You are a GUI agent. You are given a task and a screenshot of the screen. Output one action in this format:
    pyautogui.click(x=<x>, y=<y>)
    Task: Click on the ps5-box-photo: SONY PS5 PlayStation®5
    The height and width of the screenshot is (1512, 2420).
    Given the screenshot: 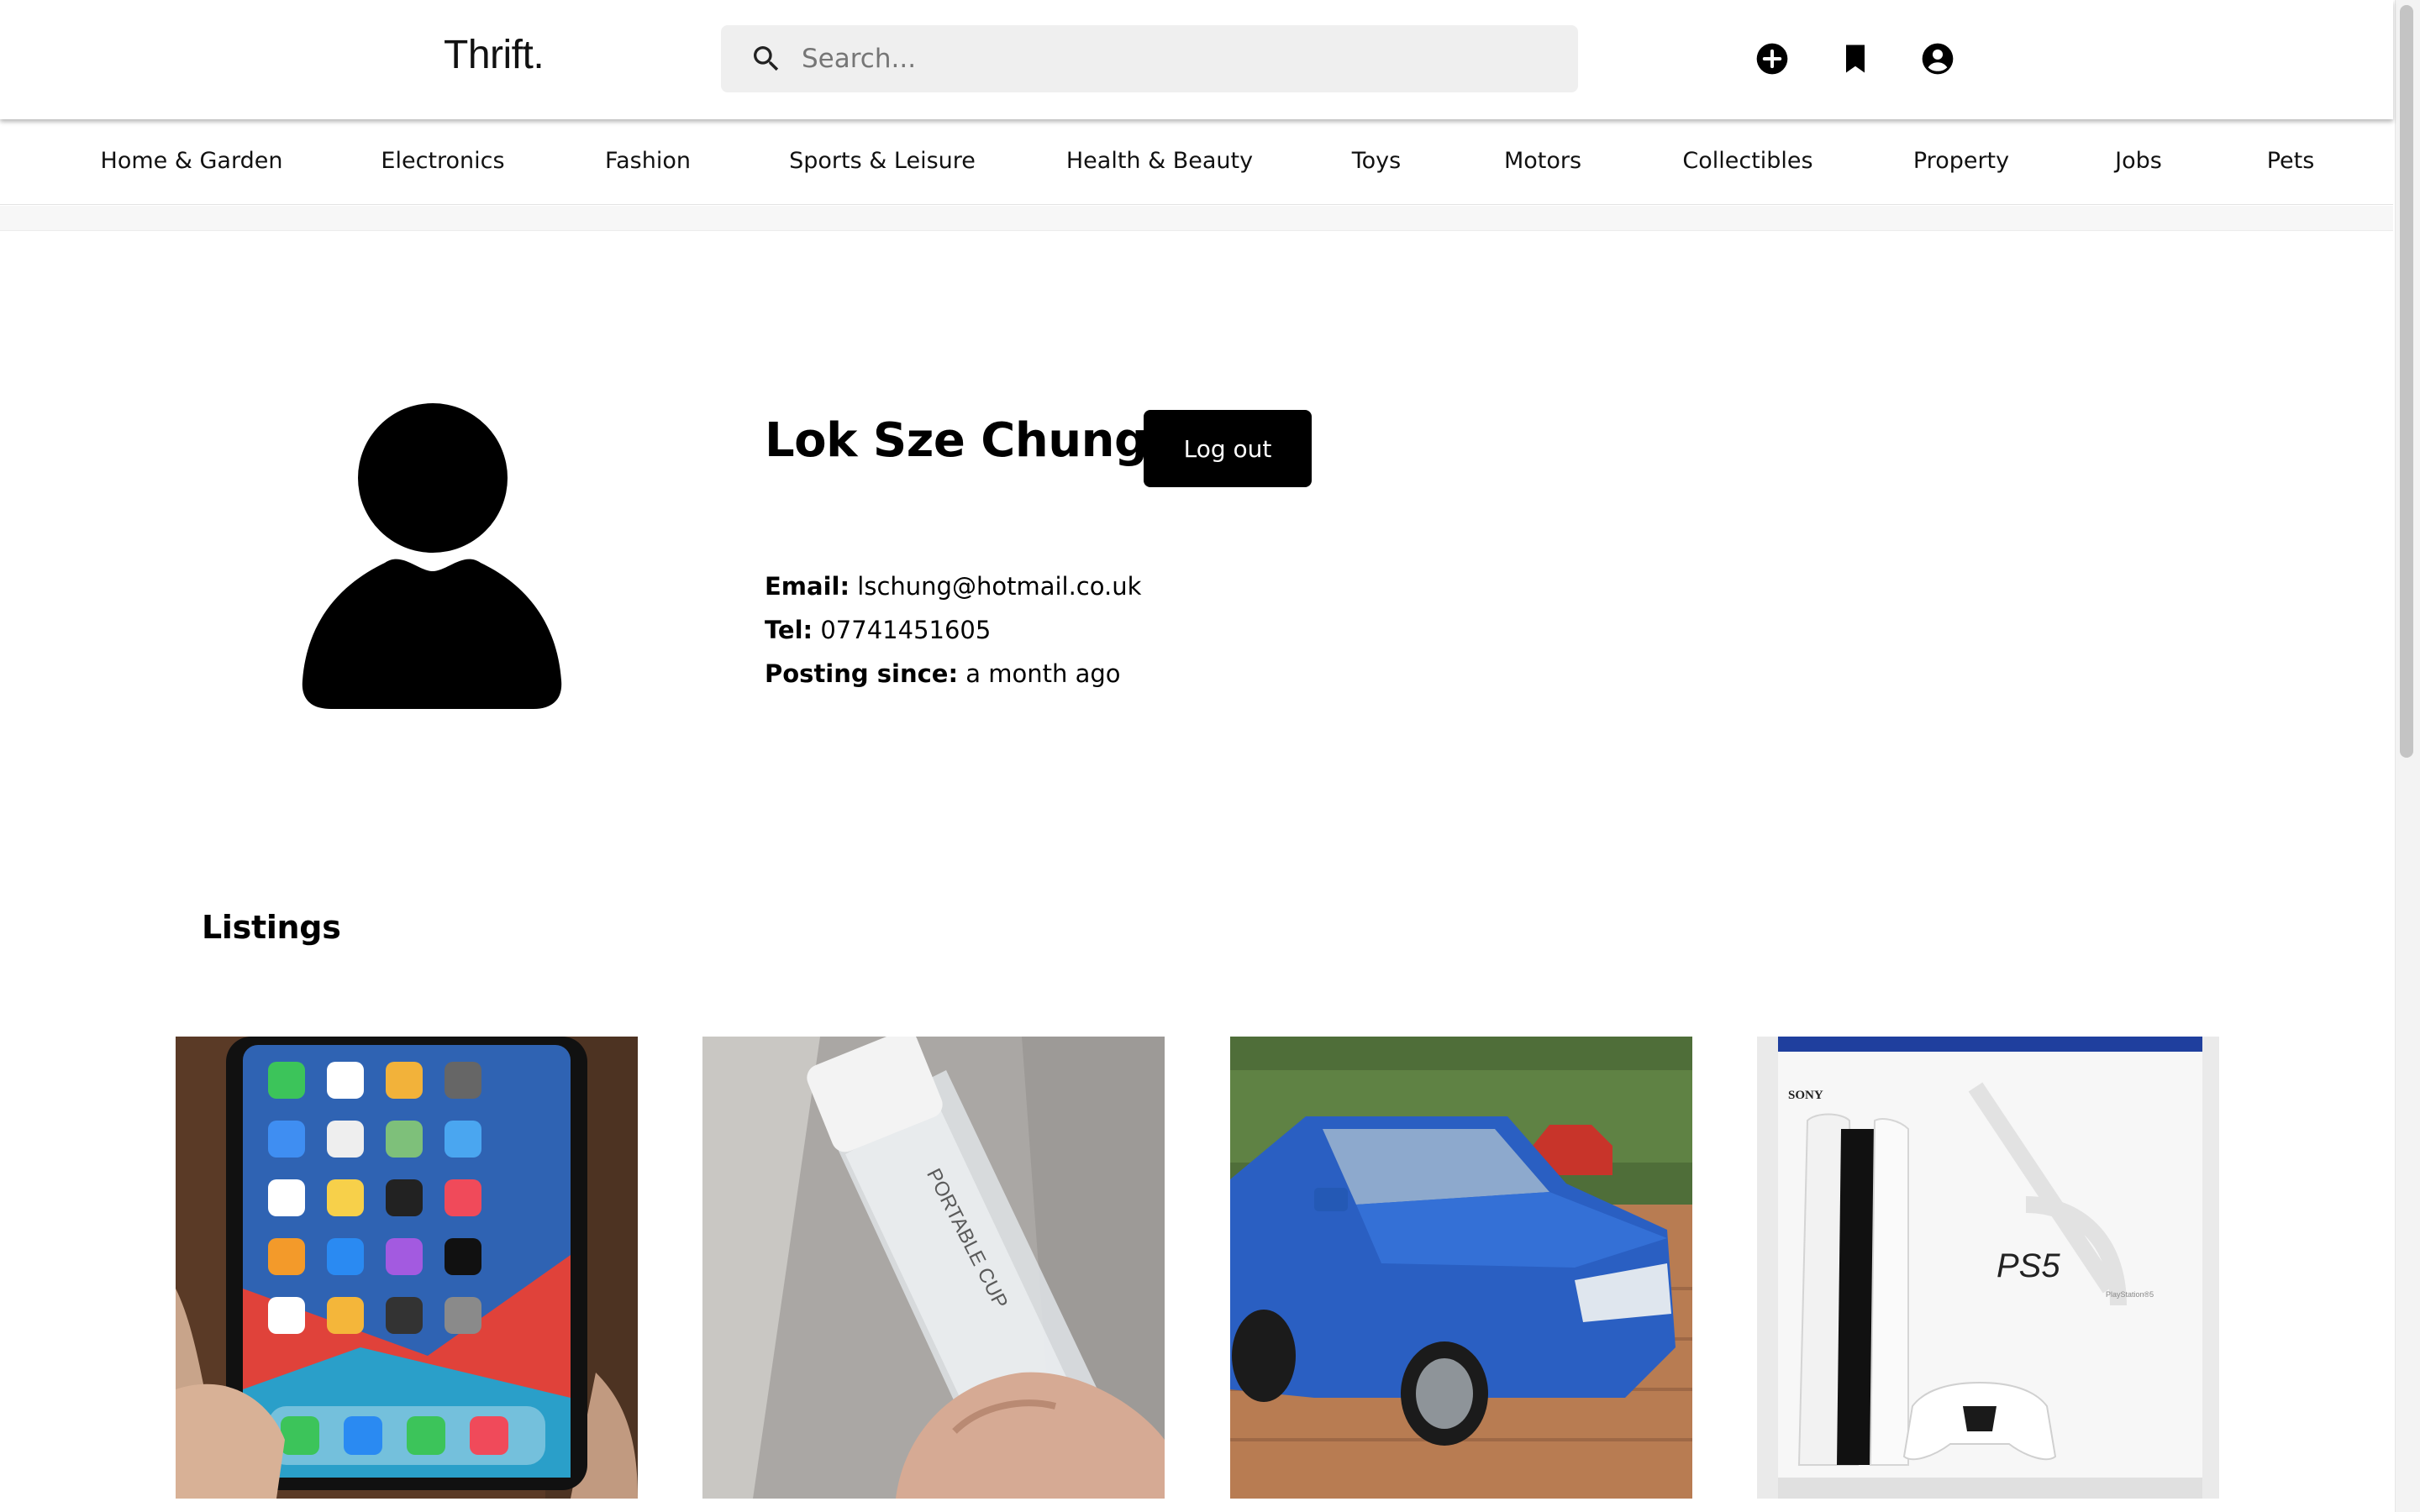 What is the action you would take?
    pyautogui.click(x=1988, y=1268)
    